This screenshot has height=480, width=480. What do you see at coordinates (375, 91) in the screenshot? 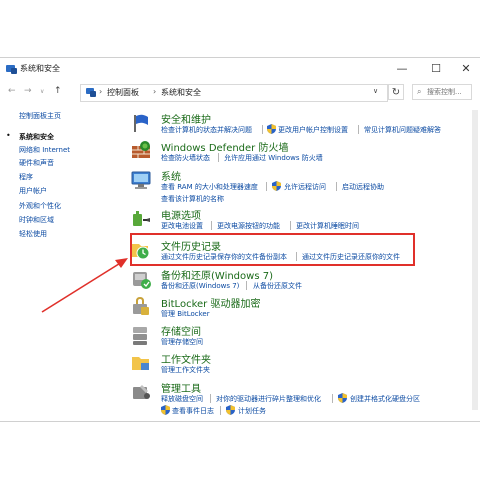
I see `address-dropdown-icon: ∨` at bounding box center [375, 91].